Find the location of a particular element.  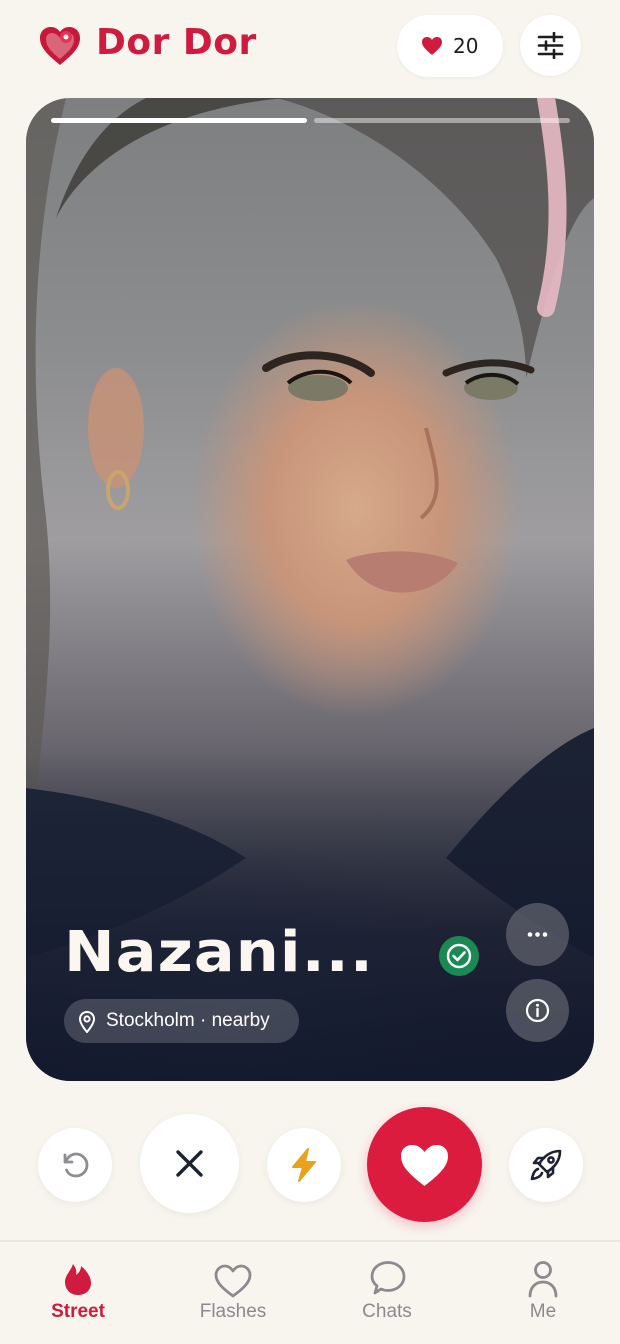

rocket-icon is located at coordinates (546, 1165).